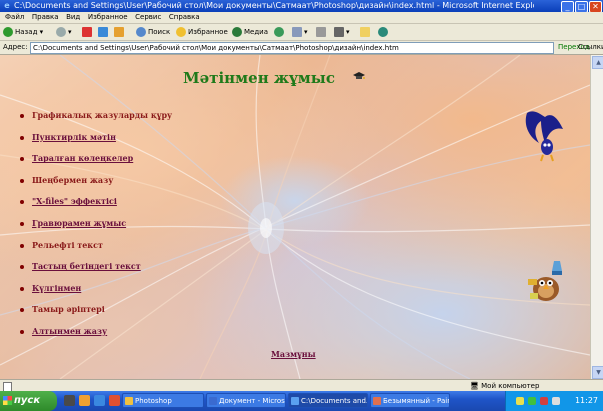 The image size is (603, 411). I want to click on media-label: Медиа, so click(256, 32).